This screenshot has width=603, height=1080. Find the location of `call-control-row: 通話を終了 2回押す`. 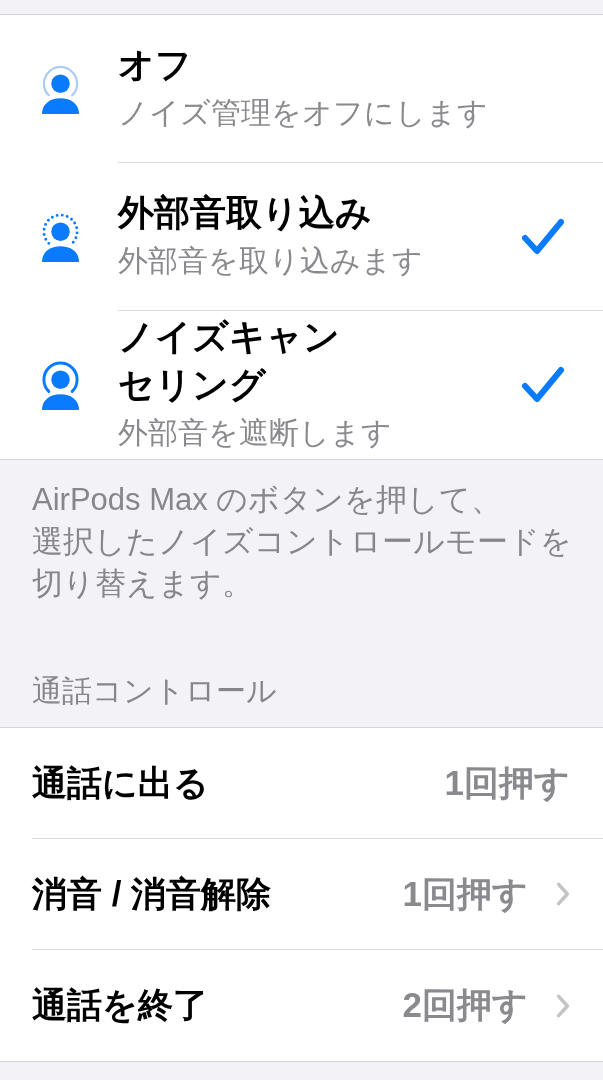

call-control-row: 通話を終了 2回押す is located at coordinates (317, 1005).